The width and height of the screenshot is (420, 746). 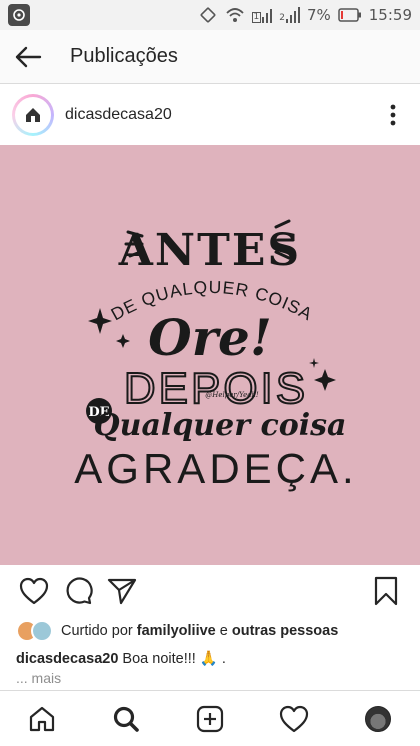 What do you see at coordinates (176, 631) in the screenshot?
I see `likes-user: familyoliive` at bounding box center [176, 631].